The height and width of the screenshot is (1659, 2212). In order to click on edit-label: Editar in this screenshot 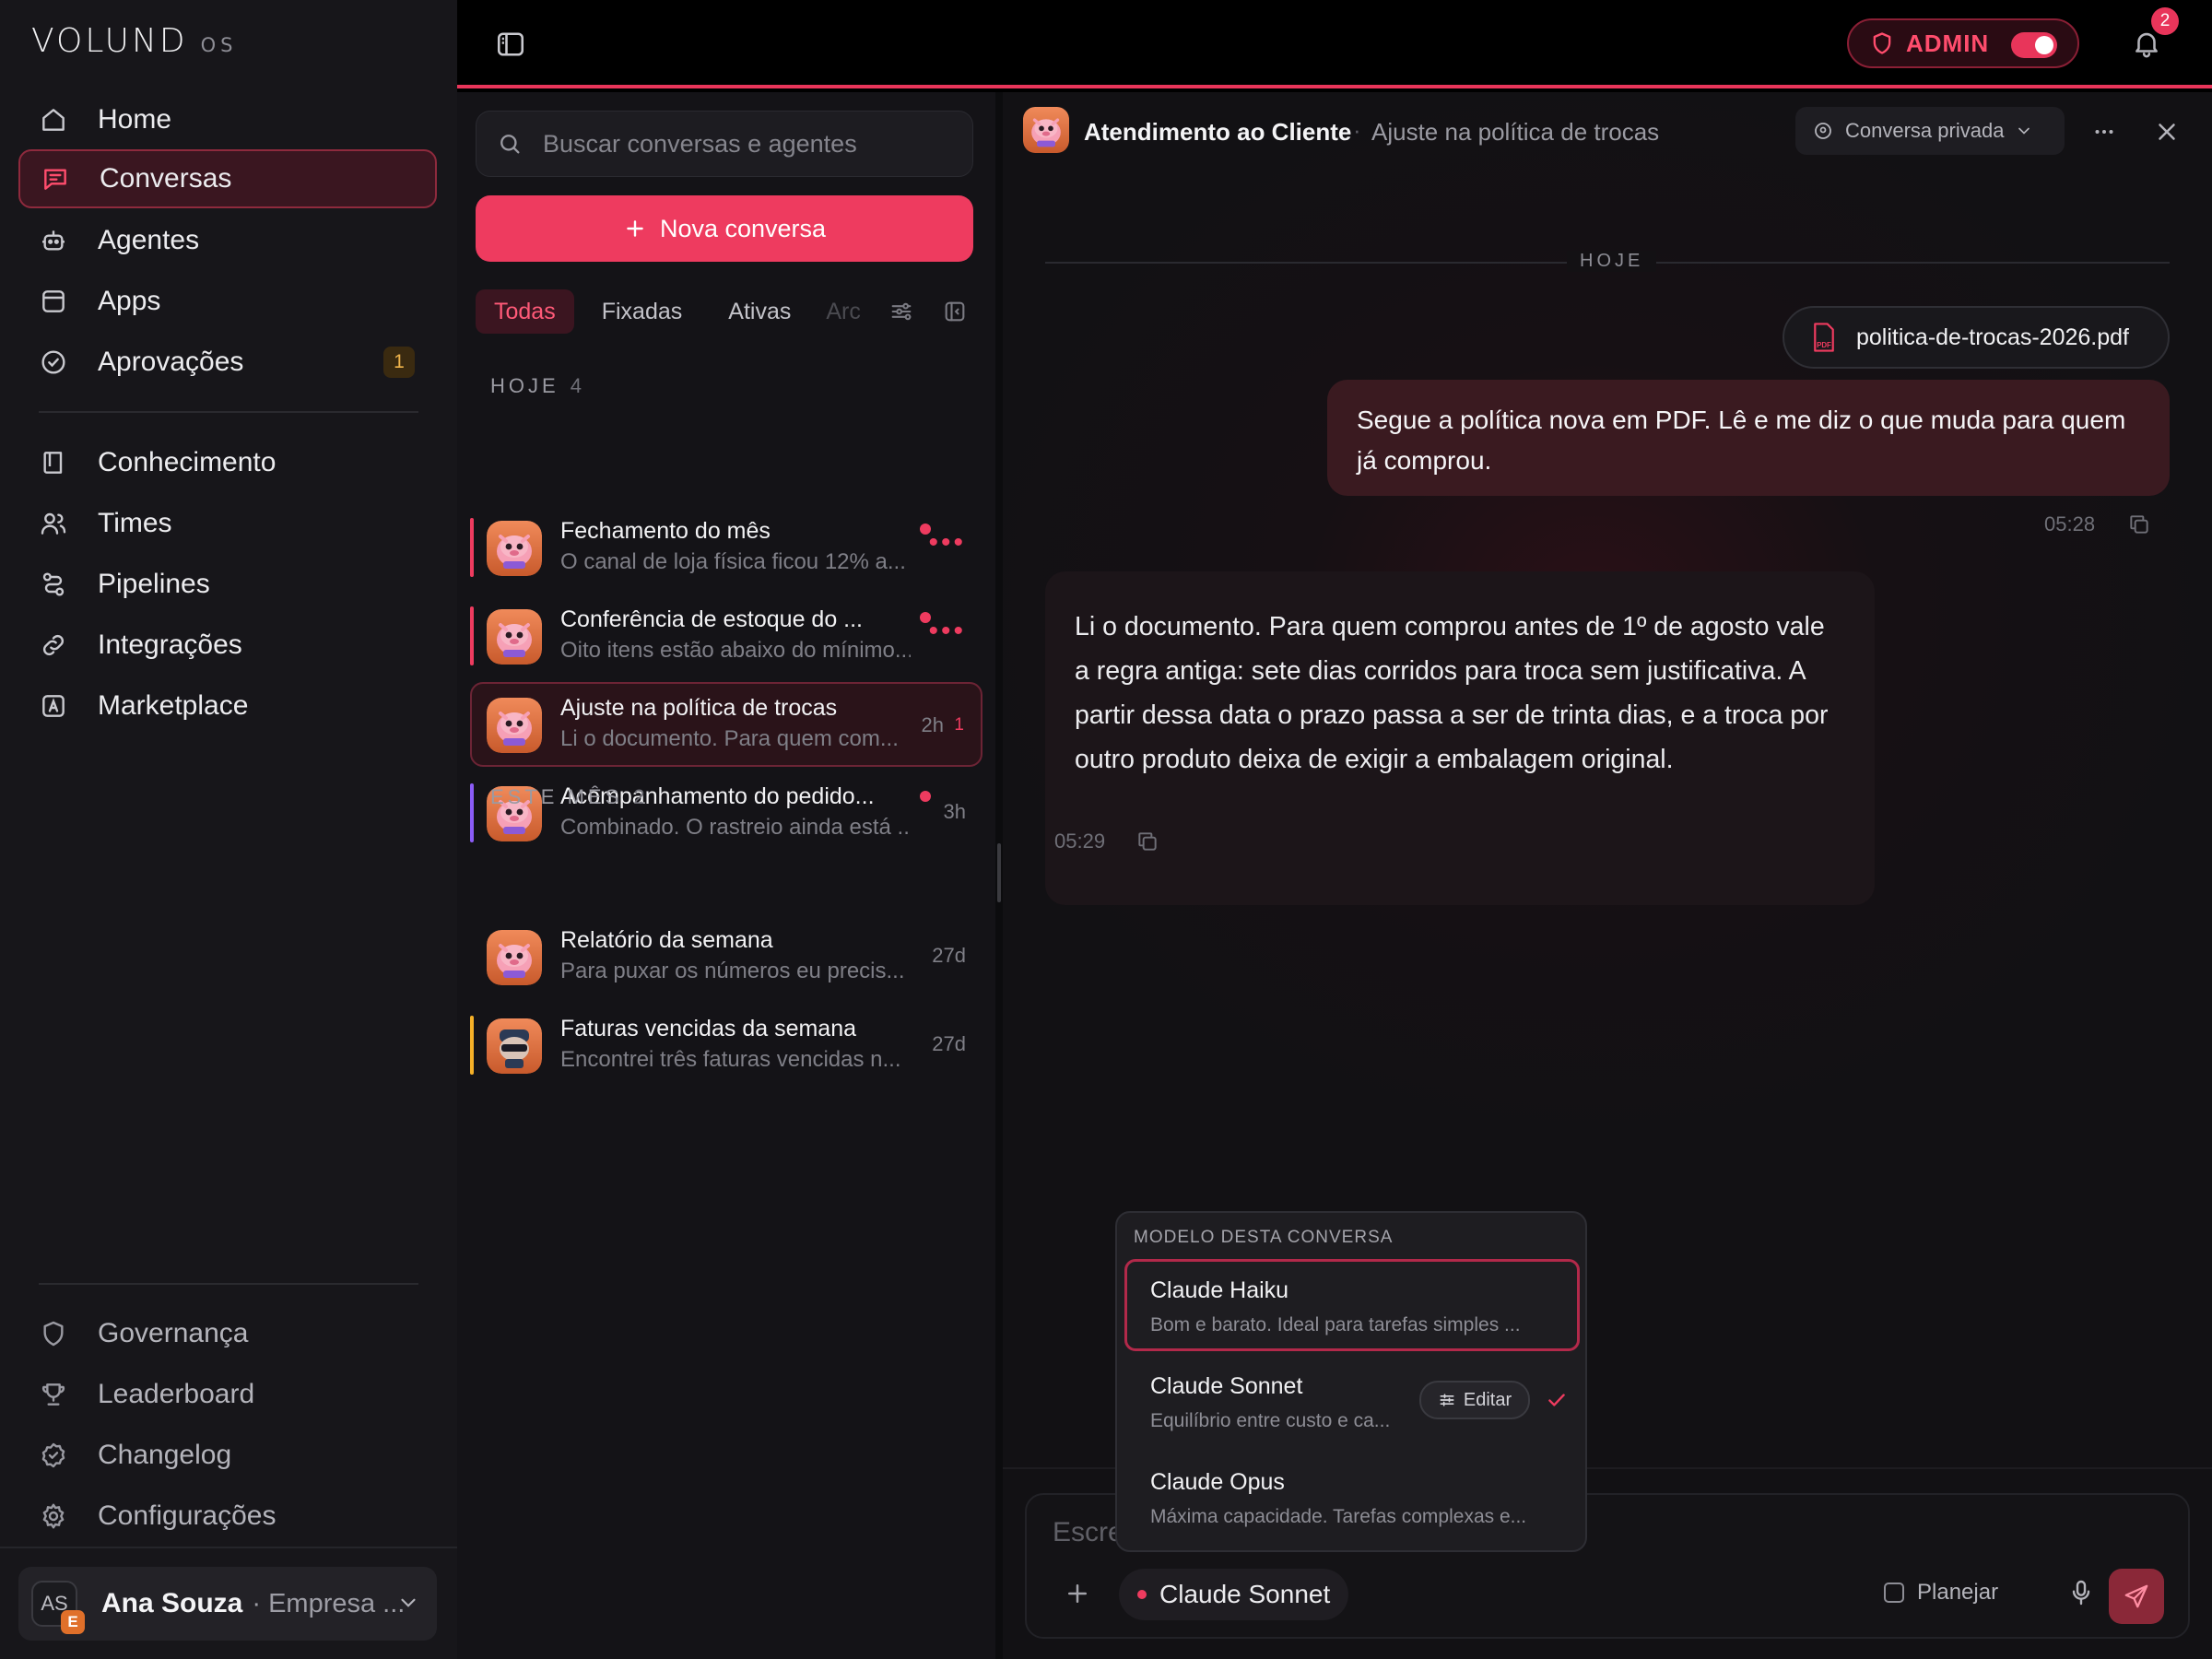, I will do `click(1487, 1399)`.